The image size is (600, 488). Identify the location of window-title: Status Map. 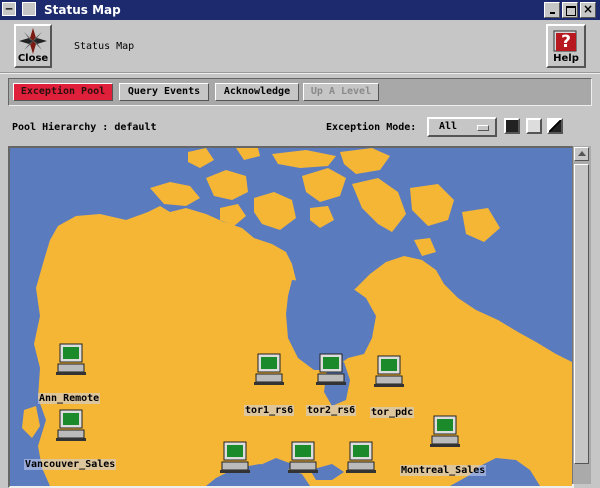
(82, 10).